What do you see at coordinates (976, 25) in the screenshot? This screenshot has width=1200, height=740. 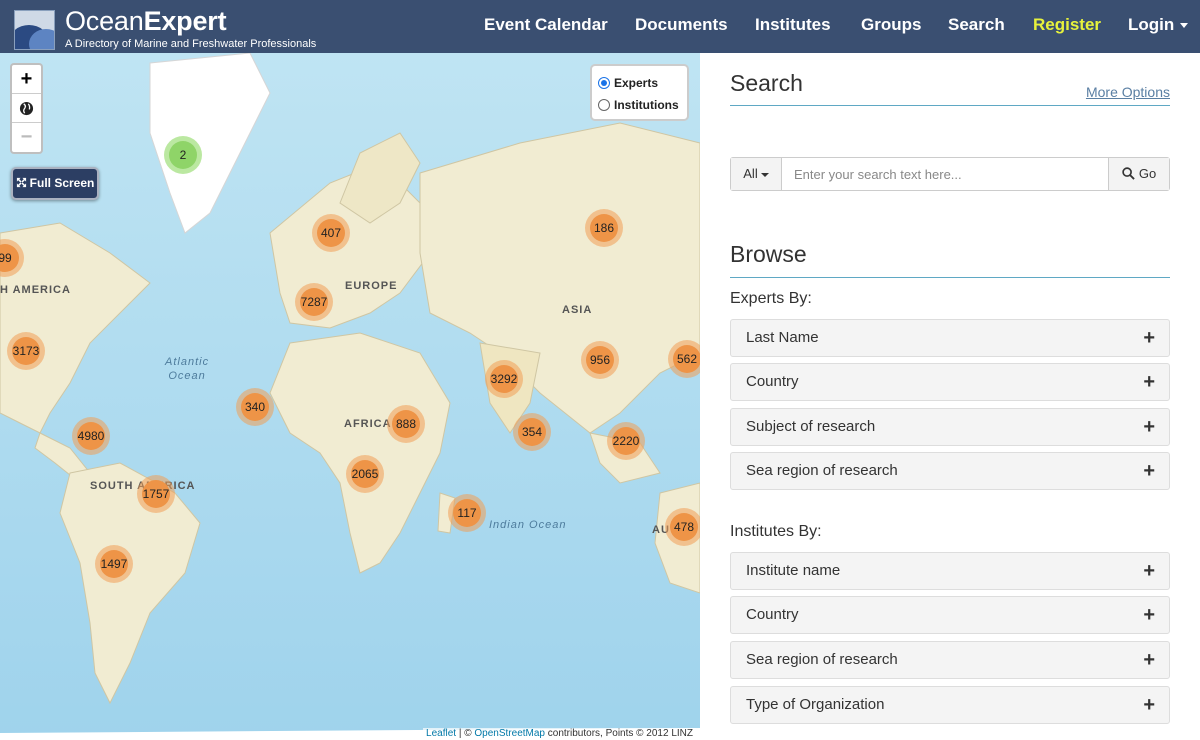 I see `nav-search: Search` at bounding box center [976, 25].